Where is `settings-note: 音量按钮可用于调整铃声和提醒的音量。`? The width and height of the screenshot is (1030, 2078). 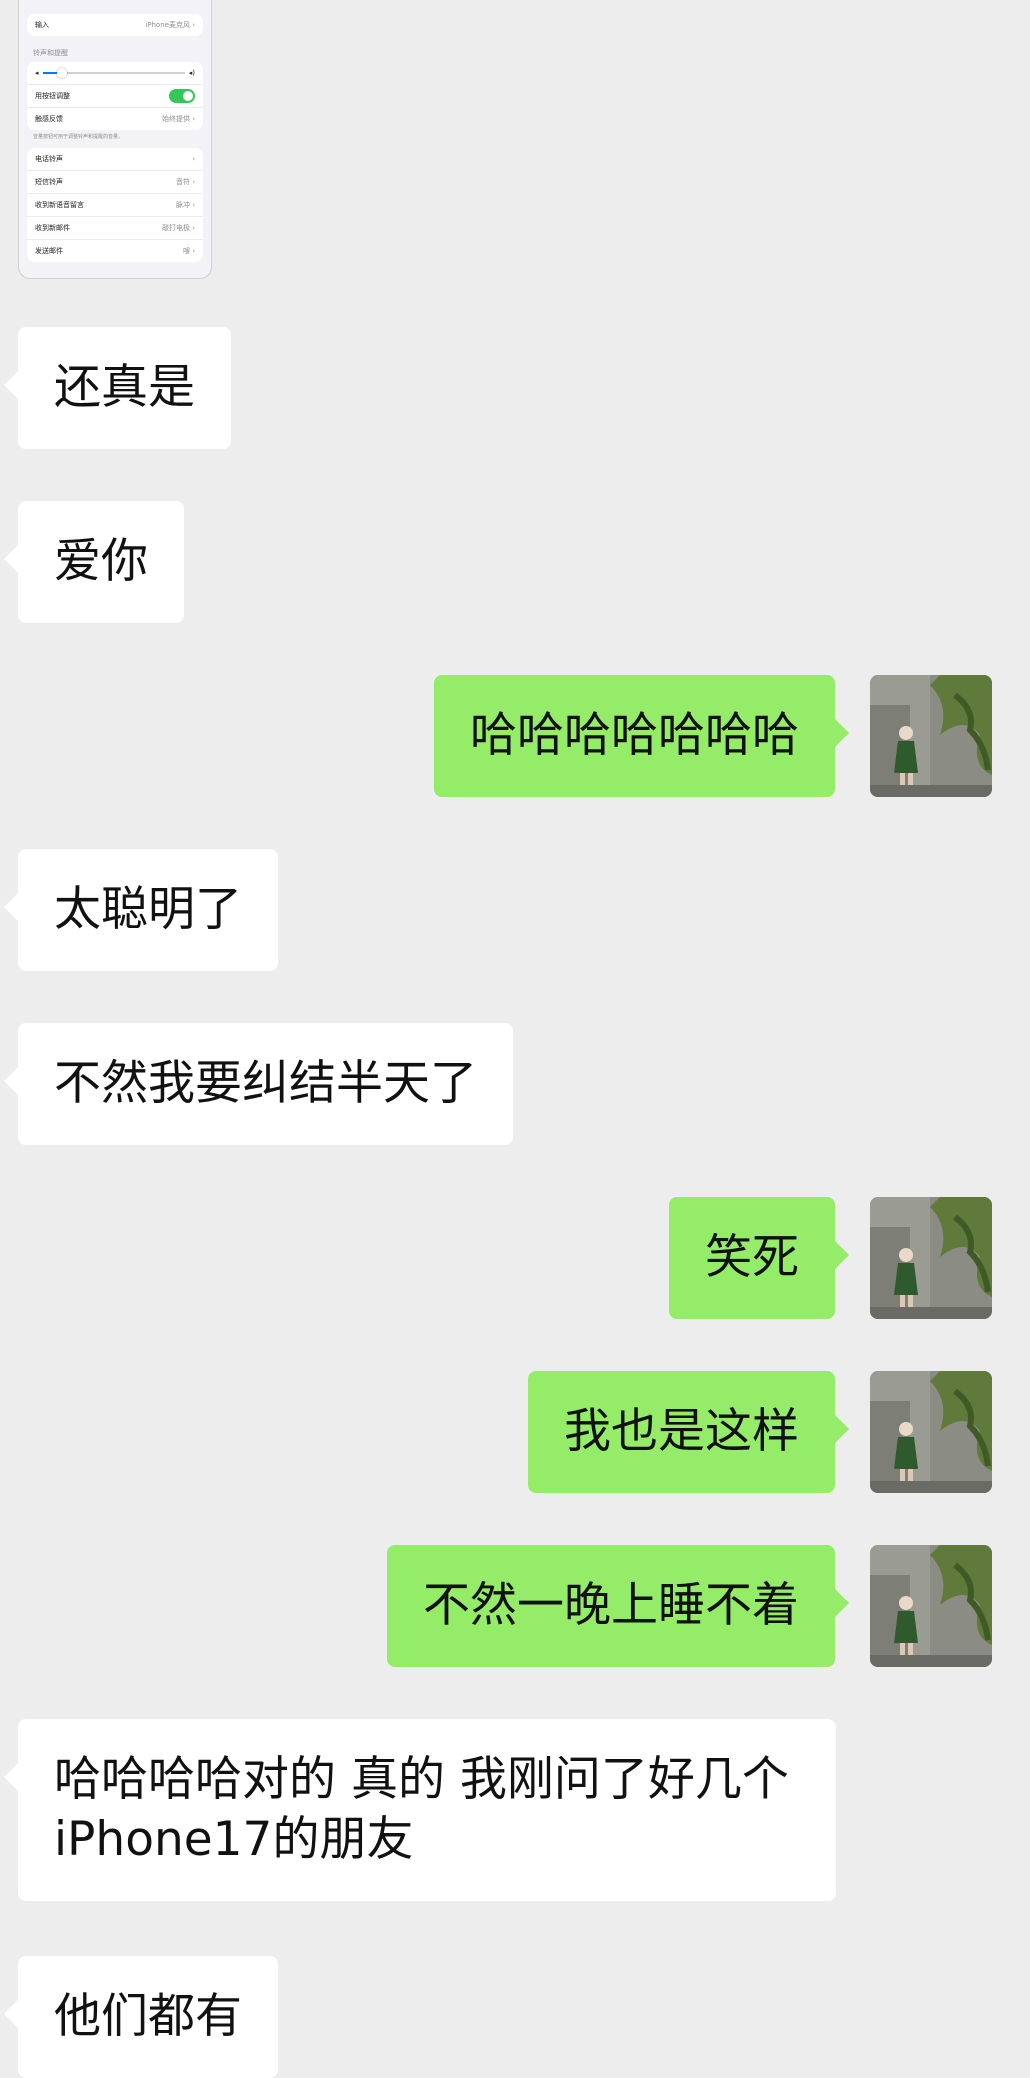
settings-note: 音量按钮可用于调整铃声和提醒的音量。 is located at coordinates (78, 137).